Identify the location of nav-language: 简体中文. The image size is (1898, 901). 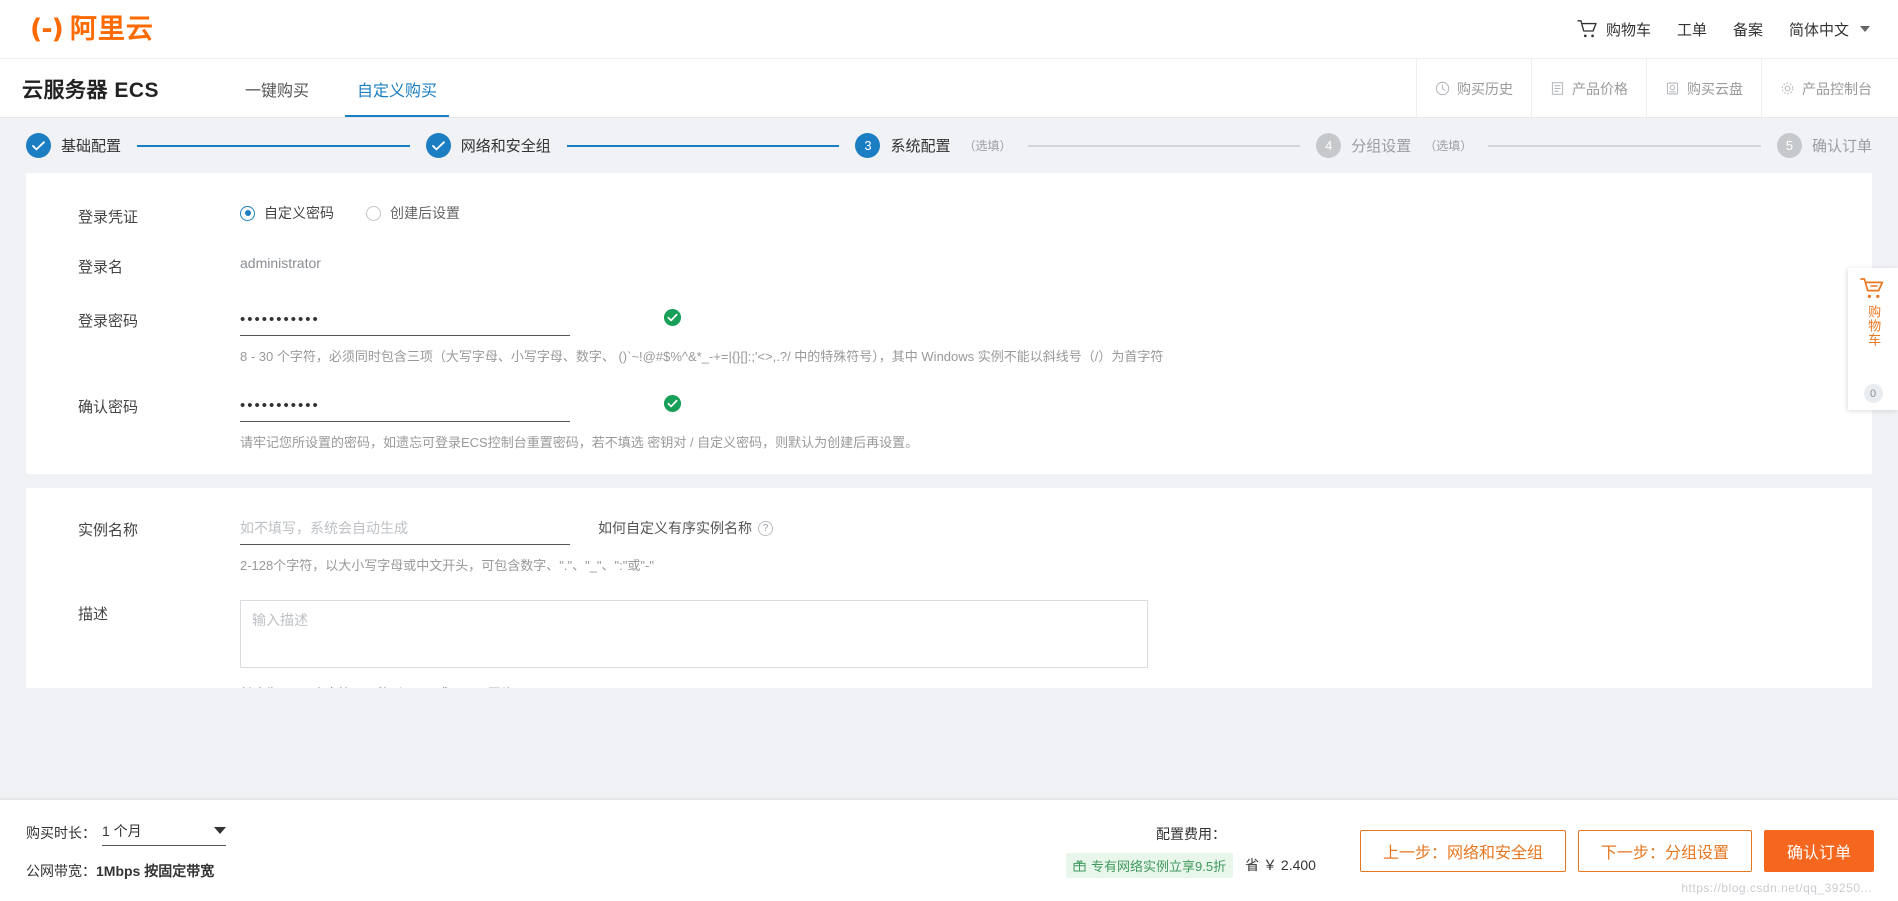
(1829, 29).